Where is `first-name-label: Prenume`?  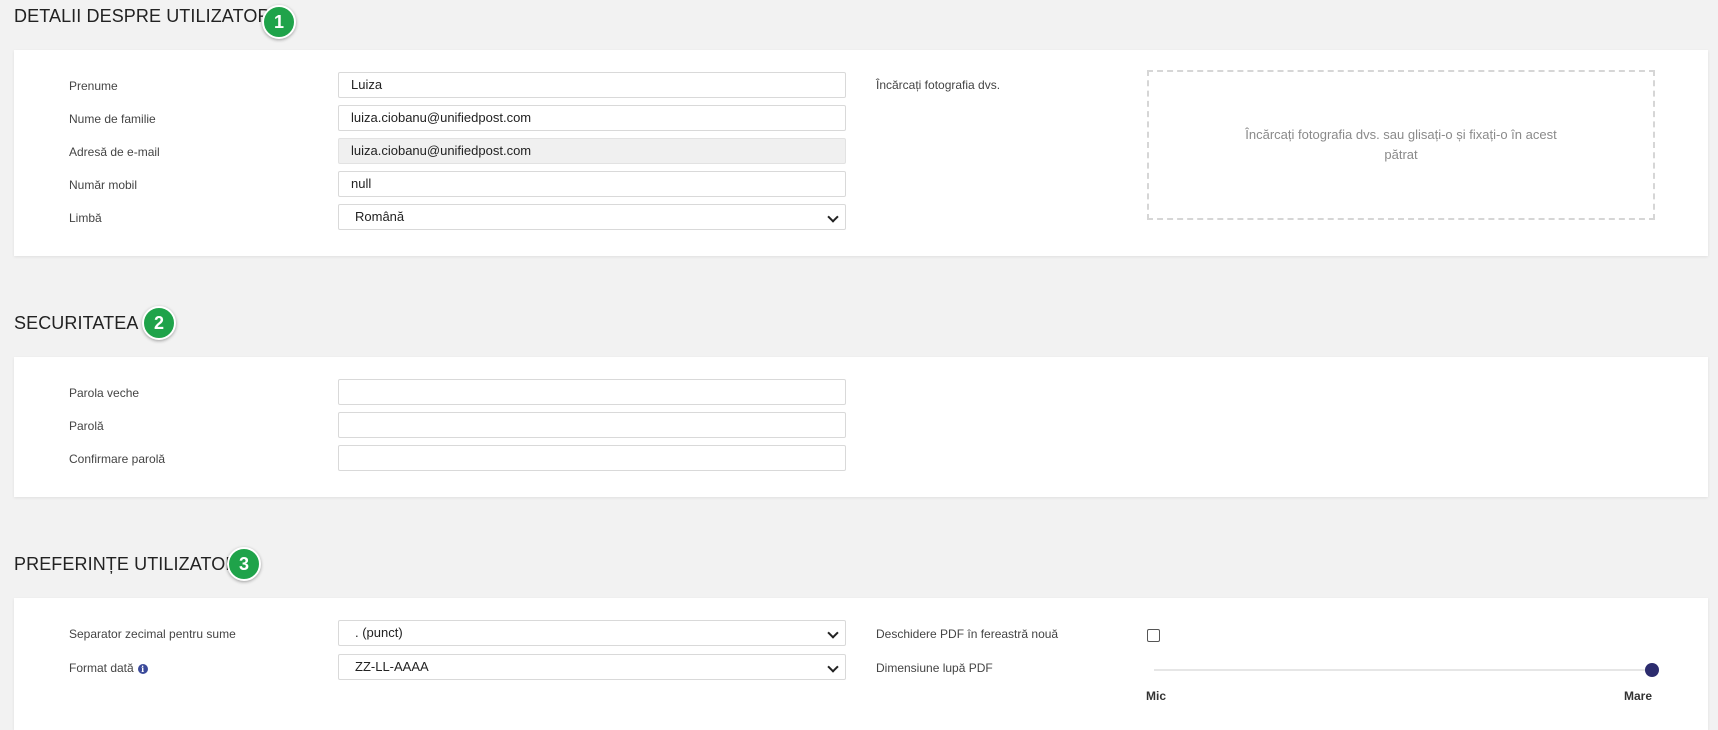
first-name-label: Prenume is located at coordinates (93, 86).